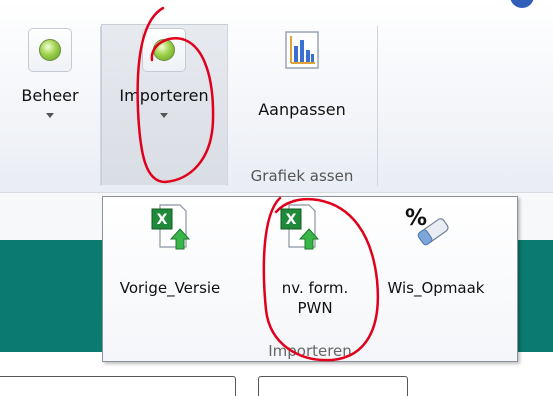  I want to click on importeren-button: Importeren, so click(164, 88).